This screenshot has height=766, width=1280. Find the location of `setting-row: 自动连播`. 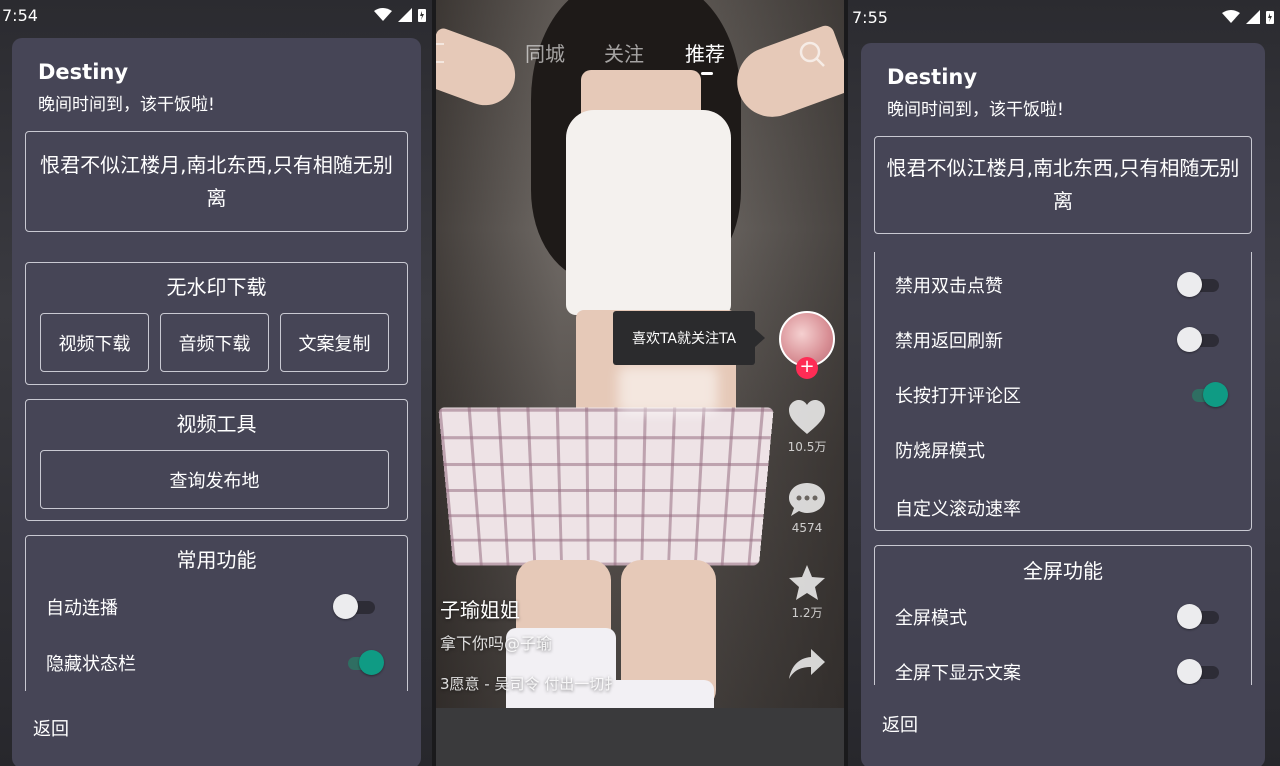

setting-row: 自动连播 is located at coordinates (216, 606).